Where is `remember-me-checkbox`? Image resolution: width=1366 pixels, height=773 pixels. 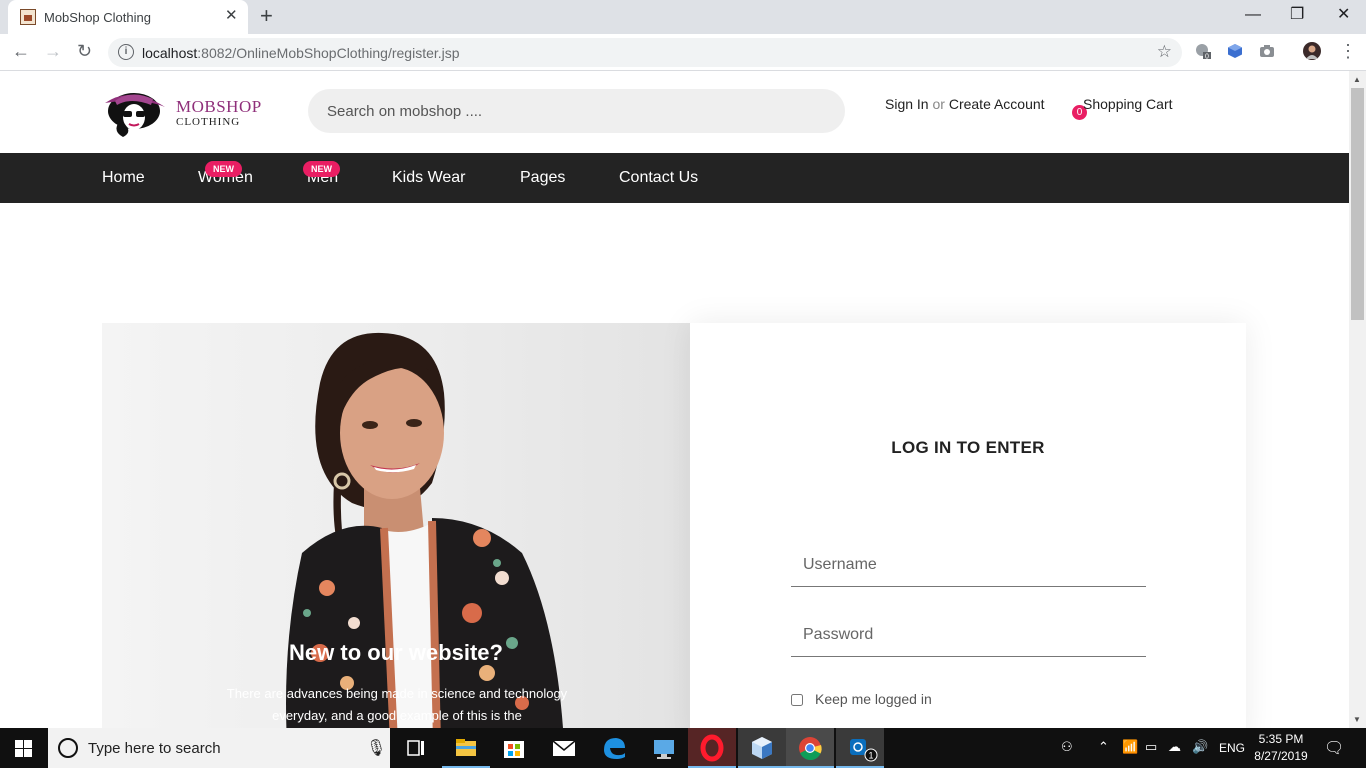 remember-me-checkbox is located at coordinates (797, 700).